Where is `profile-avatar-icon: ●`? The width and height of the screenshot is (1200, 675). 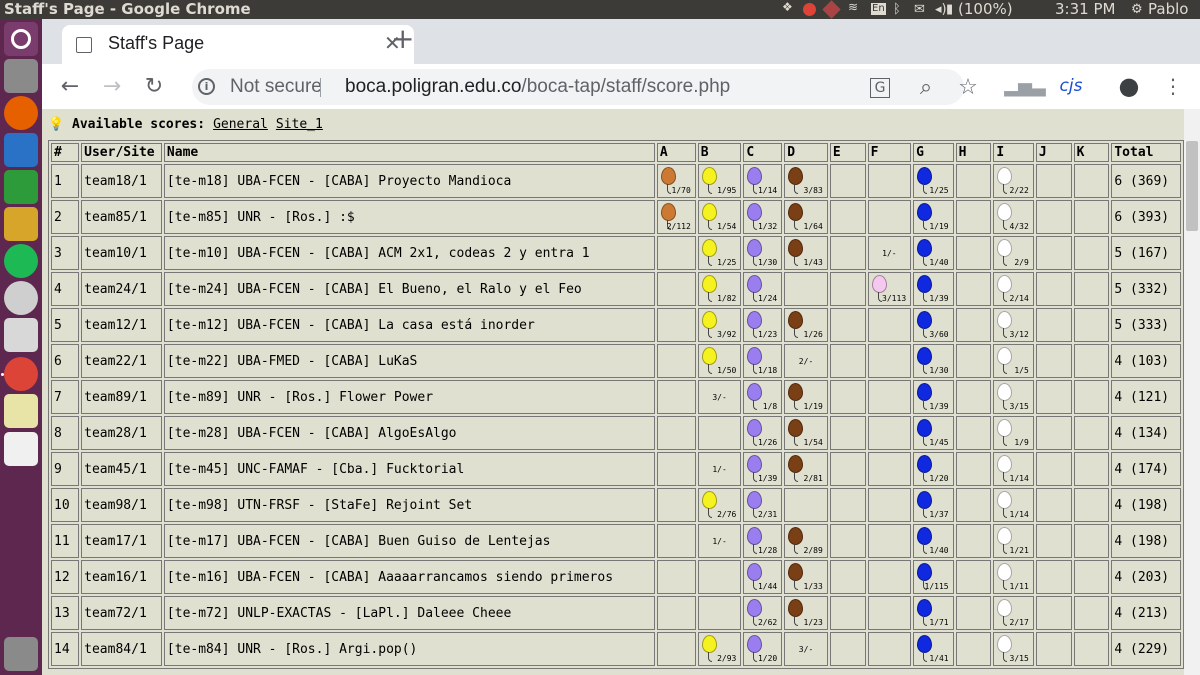
profile-avatar-icon: ● is located at coordinates (1129, 86).